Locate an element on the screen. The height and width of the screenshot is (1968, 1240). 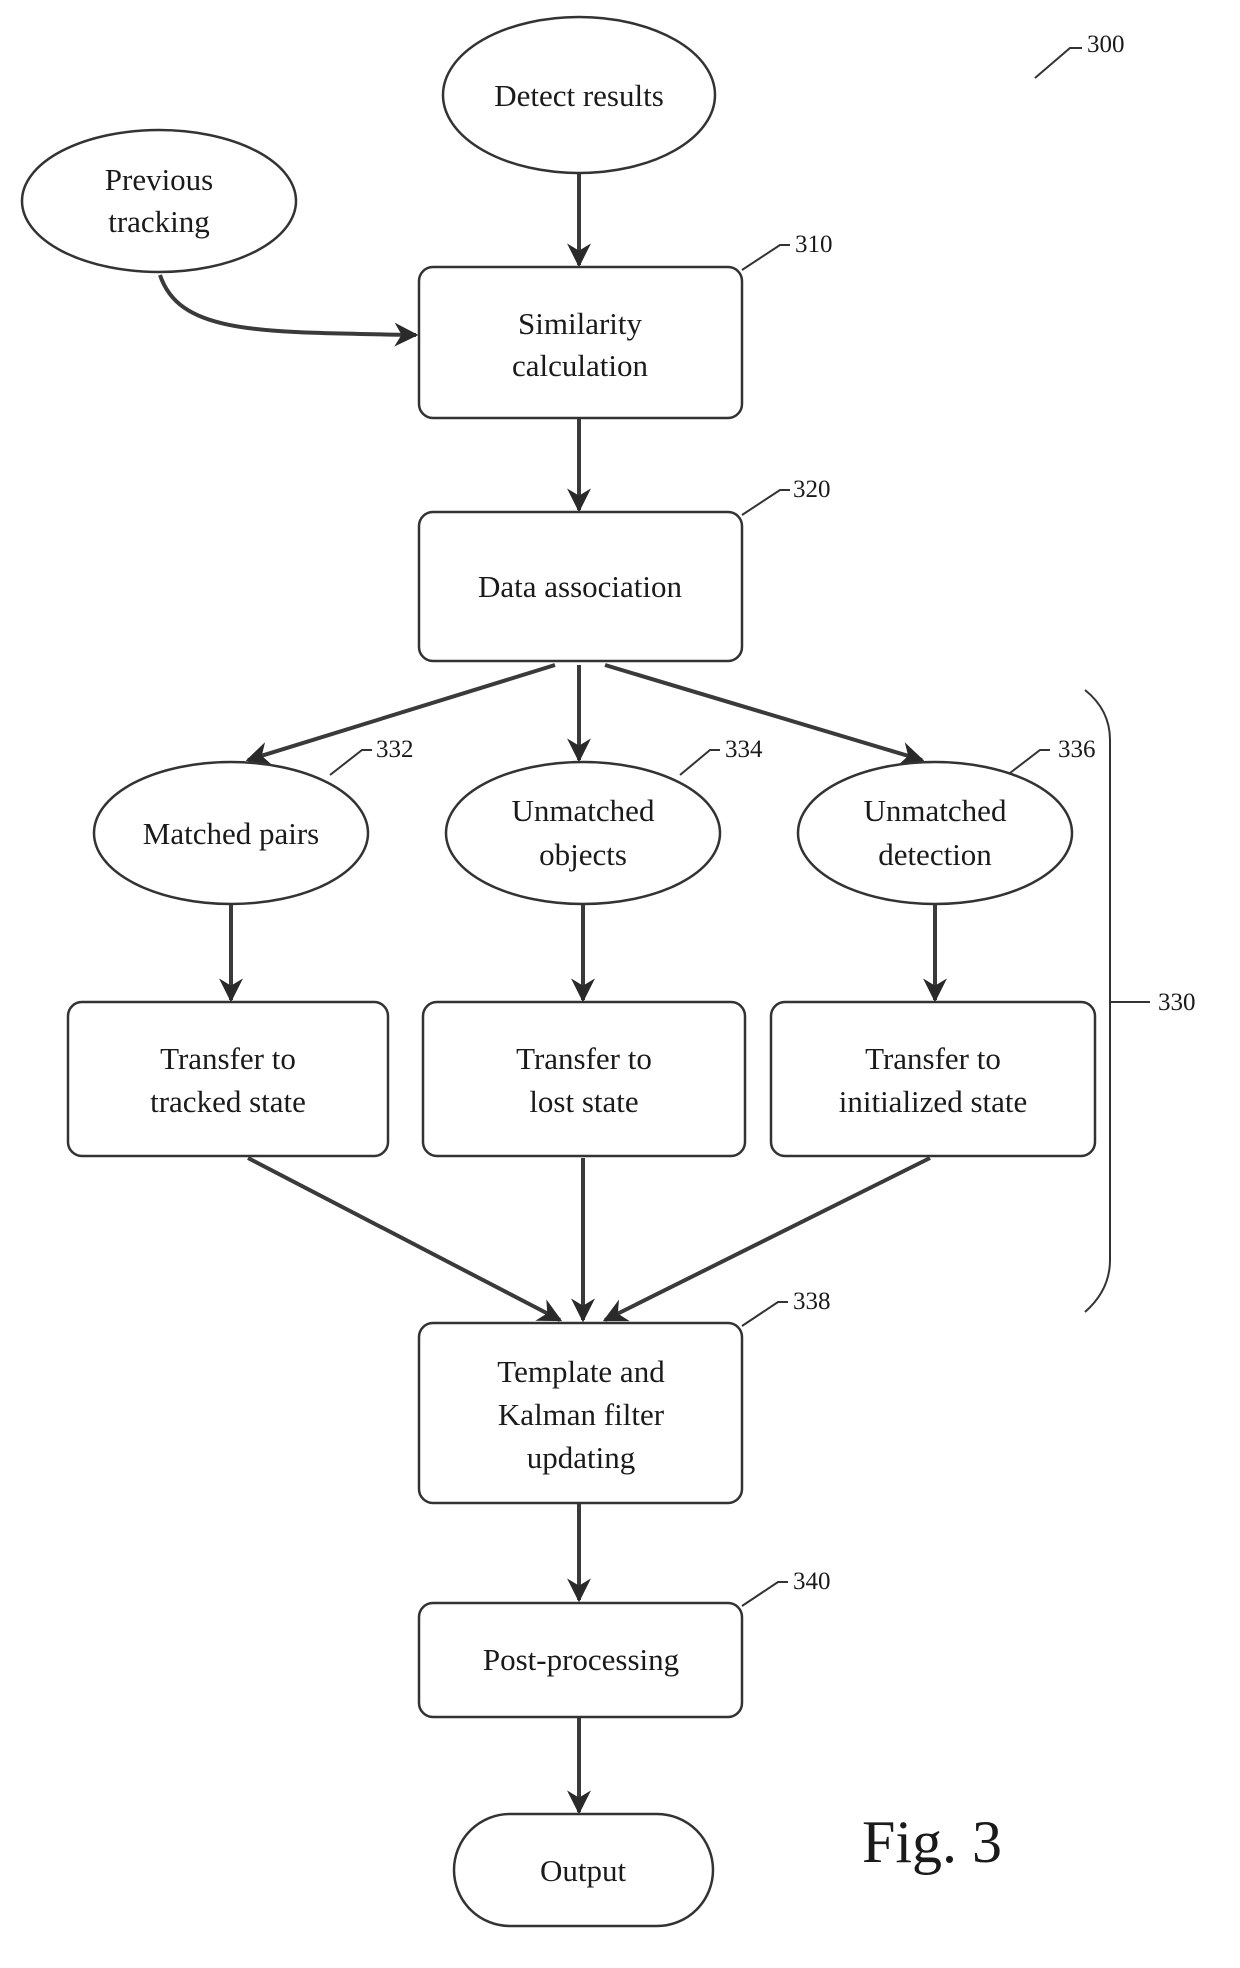
figure-reference: 300 is located at coordinates (1079, 55).